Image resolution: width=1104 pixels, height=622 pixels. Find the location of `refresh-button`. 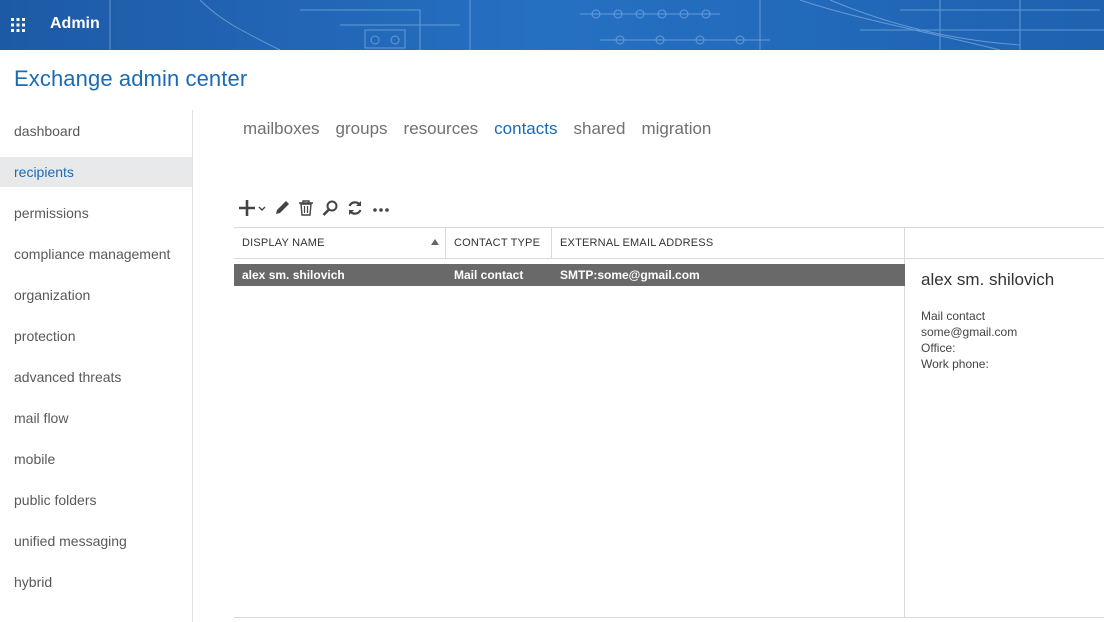

refresh-button is located at coordinates (355, 208).